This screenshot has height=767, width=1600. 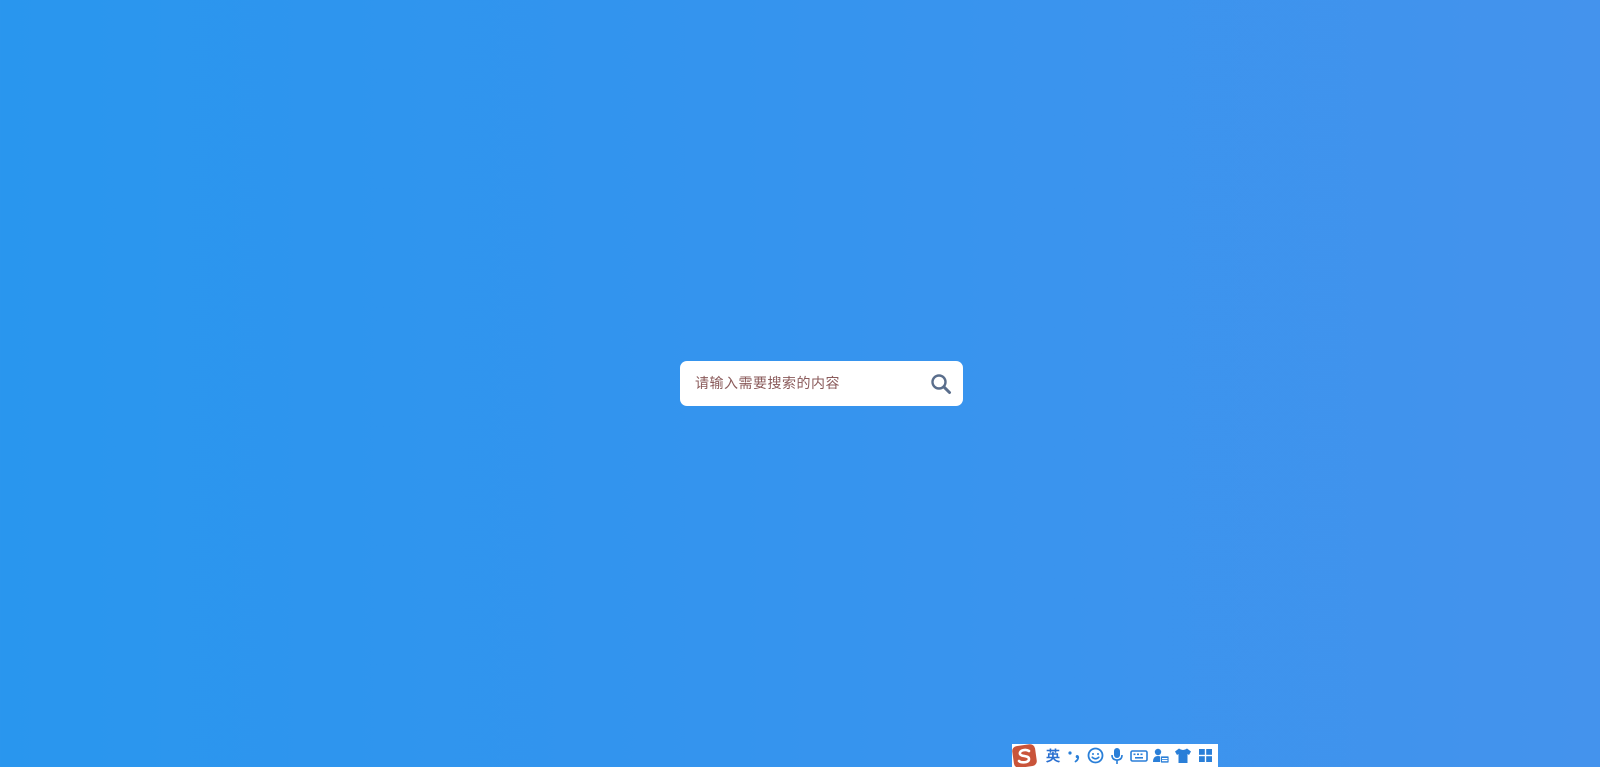 I want to click on ime-language-label: 英, so click(x=1053, y=756).